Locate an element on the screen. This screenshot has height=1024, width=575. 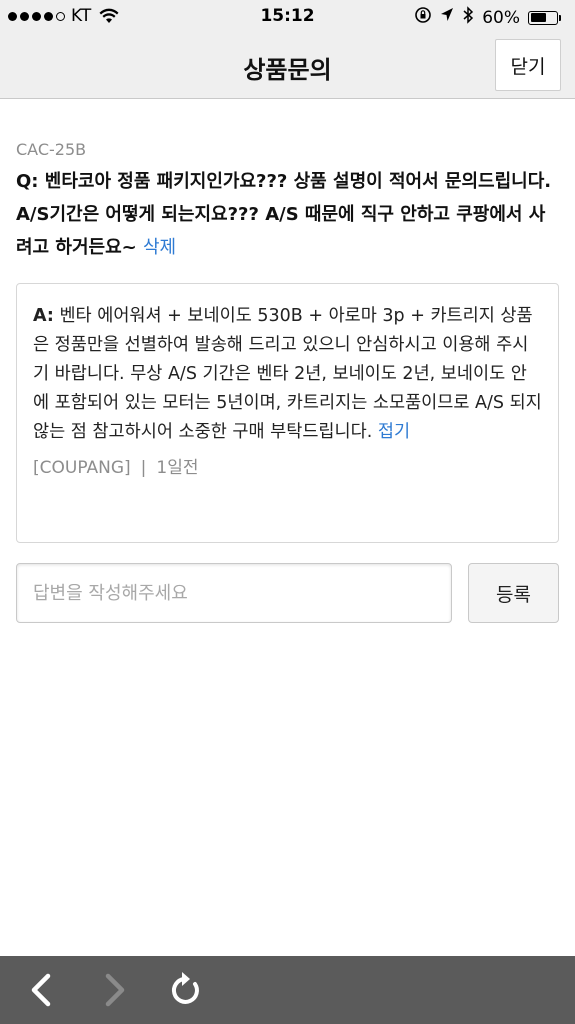
battery-percent: 60% is located at coordinates (501, 17).